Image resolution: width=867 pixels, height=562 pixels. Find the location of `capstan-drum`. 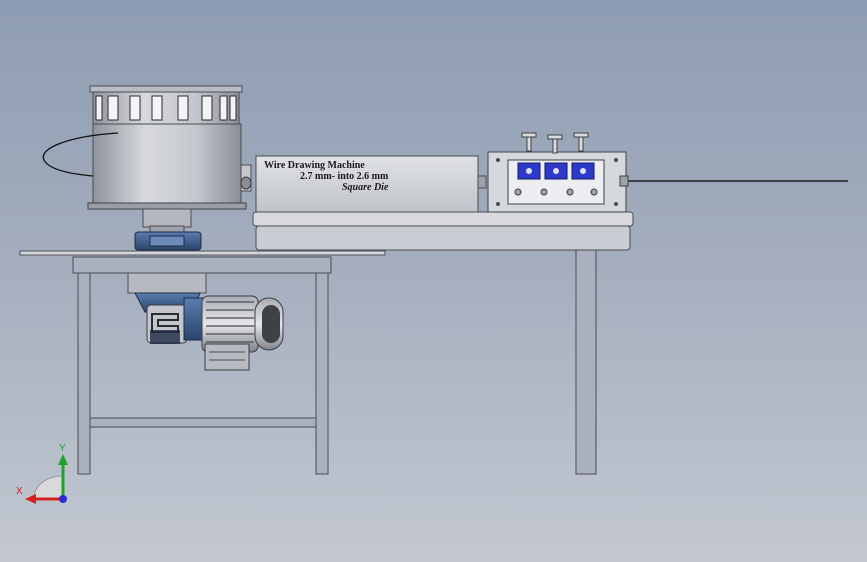

capstan-drum is located at coordinates (147, 147).